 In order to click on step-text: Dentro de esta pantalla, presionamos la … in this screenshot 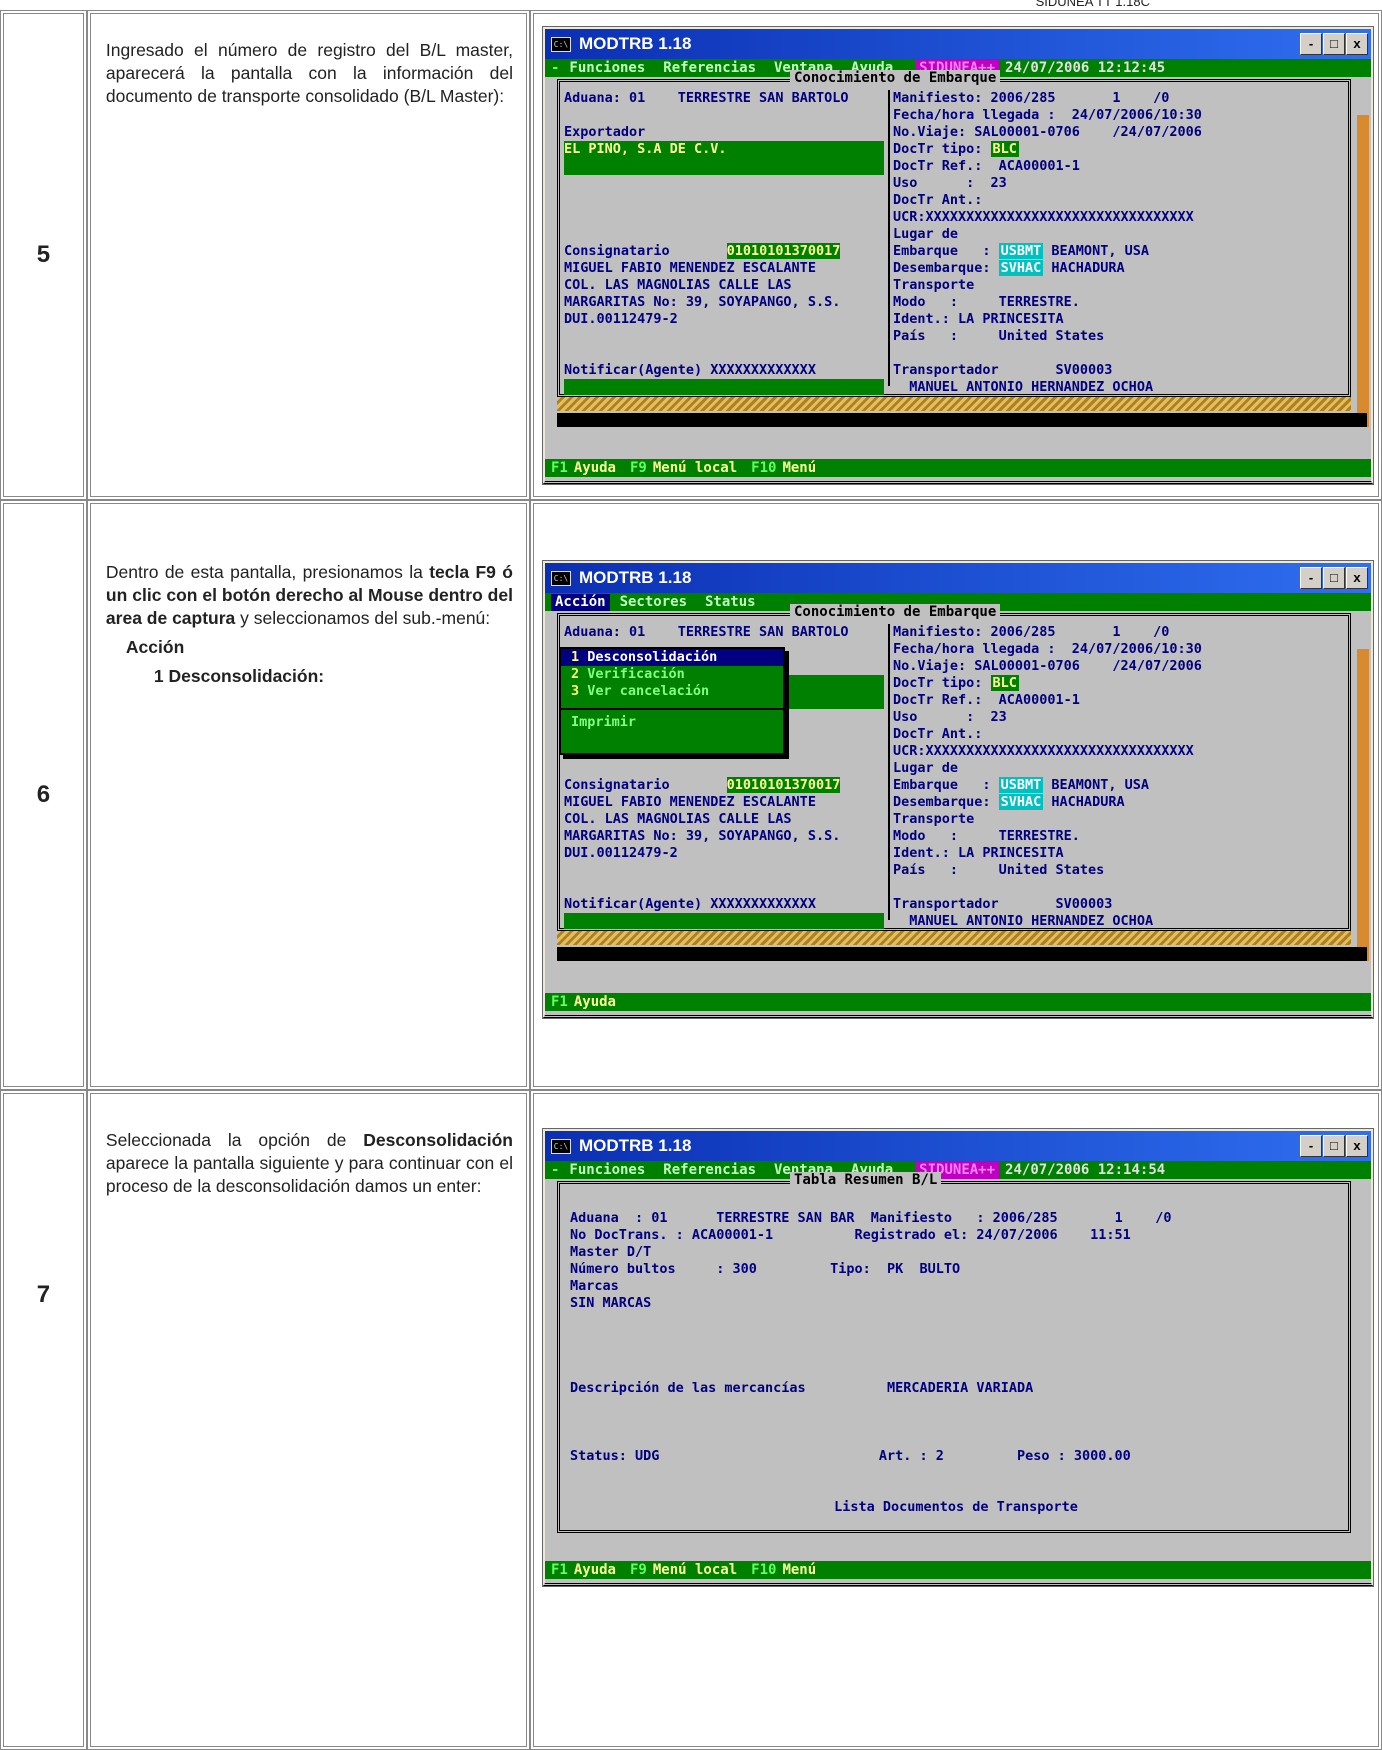, I will do `click(308, 795)`.